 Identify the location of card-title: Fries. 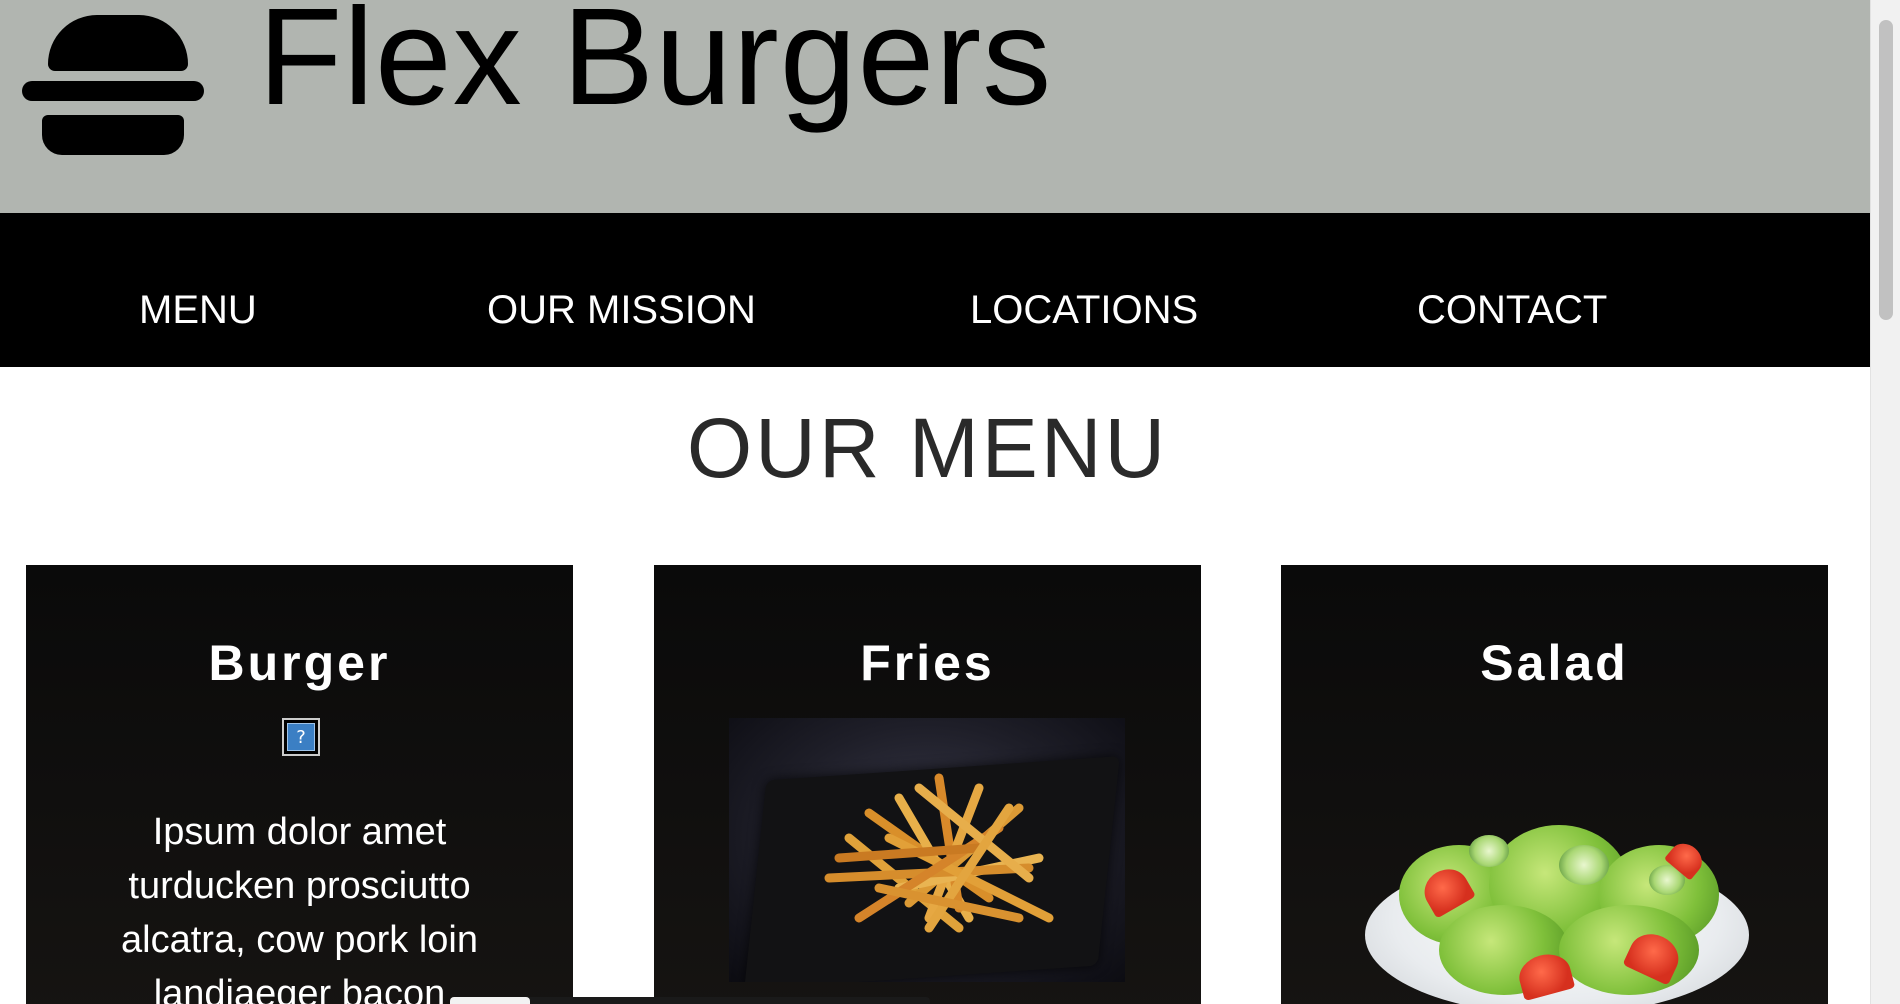
(927, 663).